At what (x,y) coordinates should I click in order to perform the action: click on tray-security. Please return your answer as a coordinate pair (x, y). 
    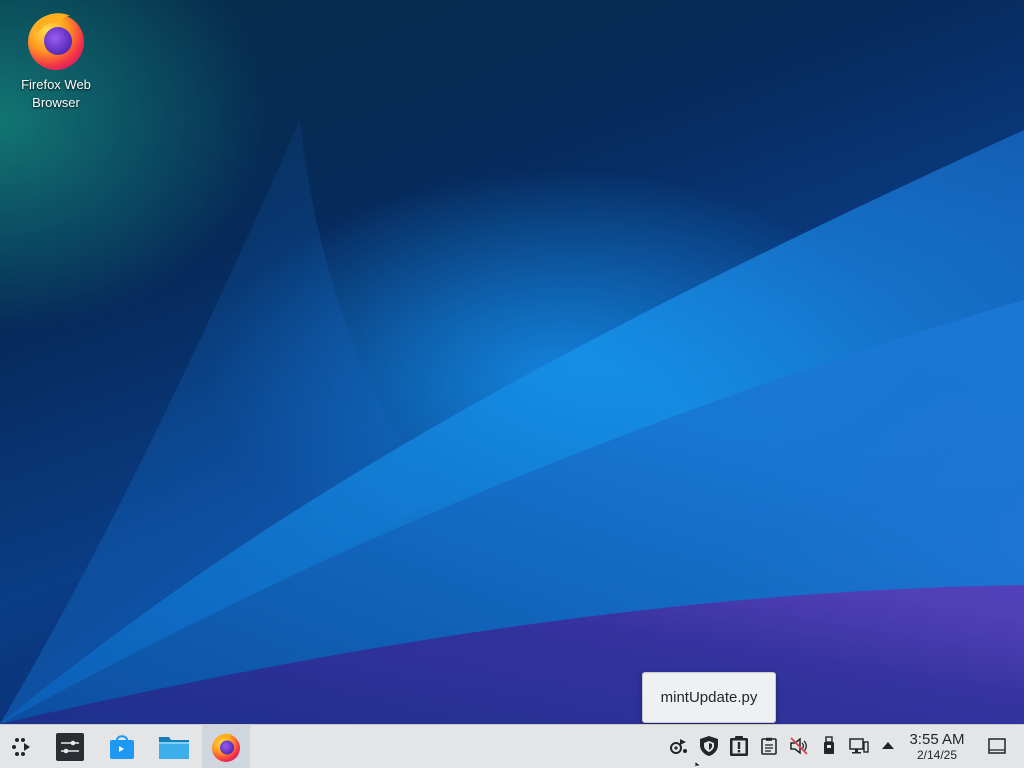
    Looking at the image, I should click on (709, 746).